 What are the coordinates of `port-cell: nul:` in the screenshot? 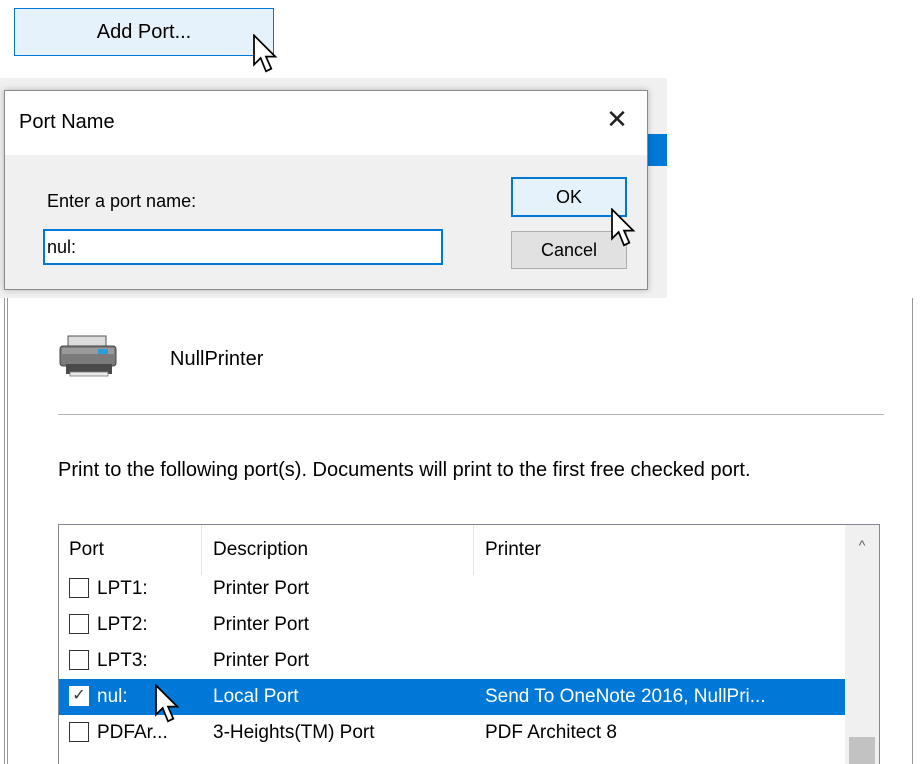 It's located at (112, 696).